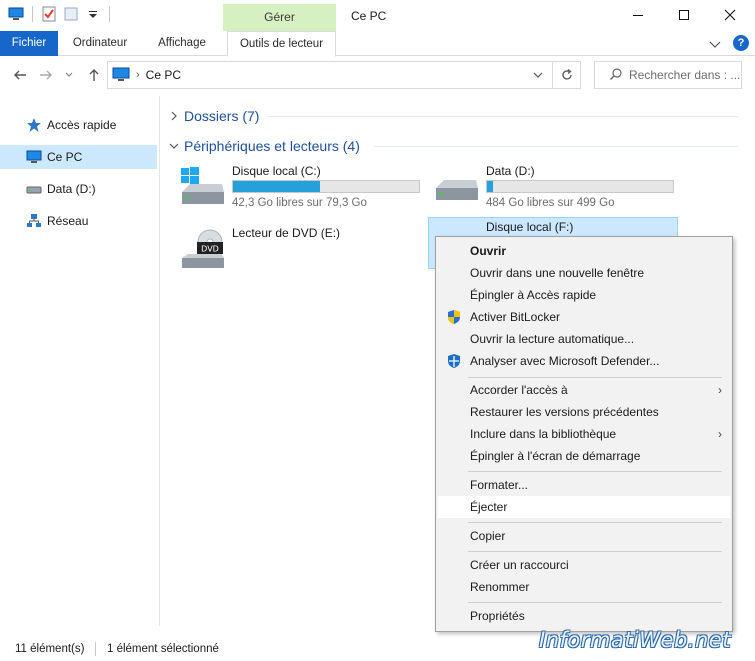 This screenshot has height=661, width=755. Describe the element at coordinates (305, 250) in the screenshot. I see `drive-item-e: DVD Lecteur de DVD (E:)` at that location.